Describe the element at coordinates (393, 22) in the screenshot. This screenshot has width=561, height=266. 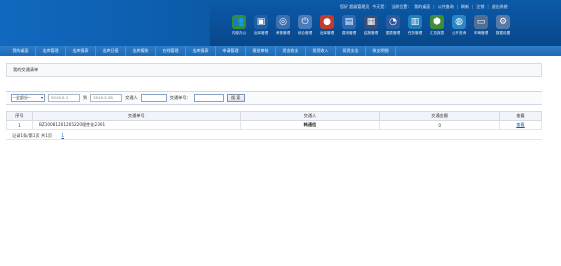
I see `dashboard-icon: ◔` at that location.